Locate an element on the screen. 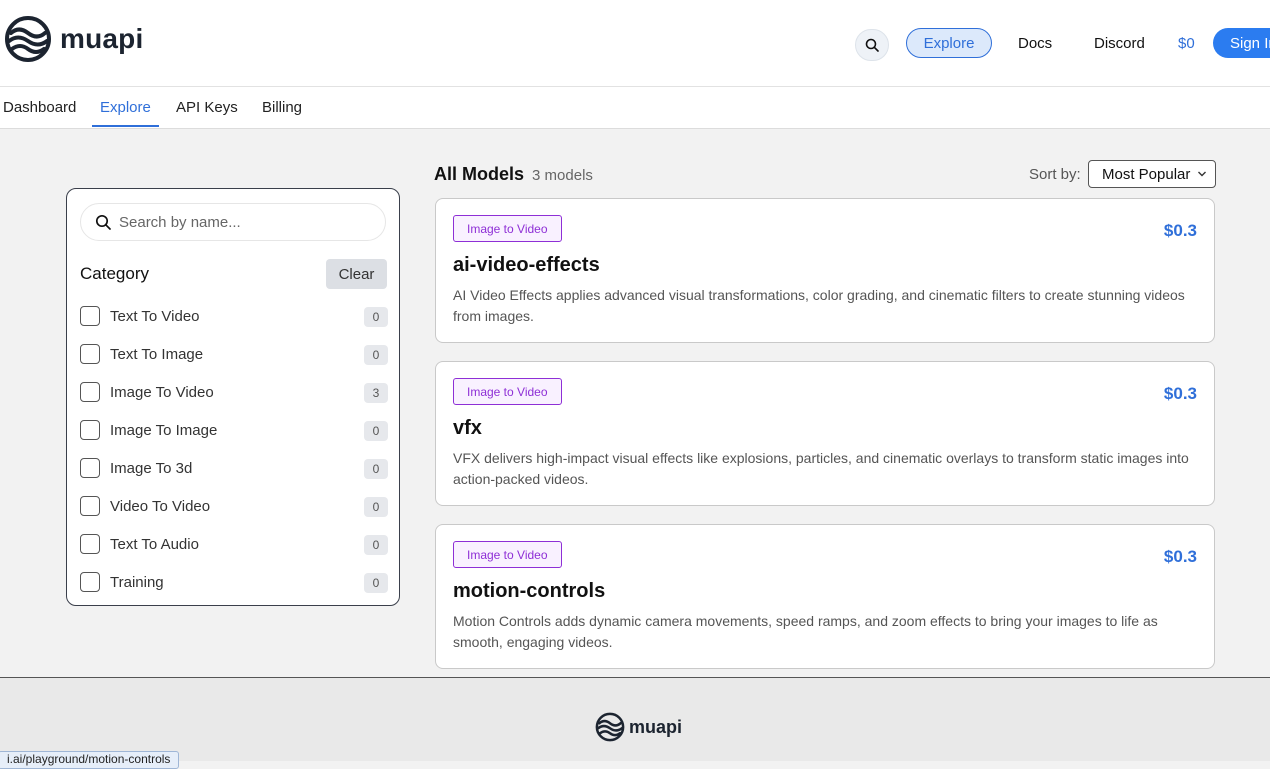 The height and width of the screenshot is (769, 1270). link-status-url: i.ai/playground/motion-controls is located at coordinates (90, 760).